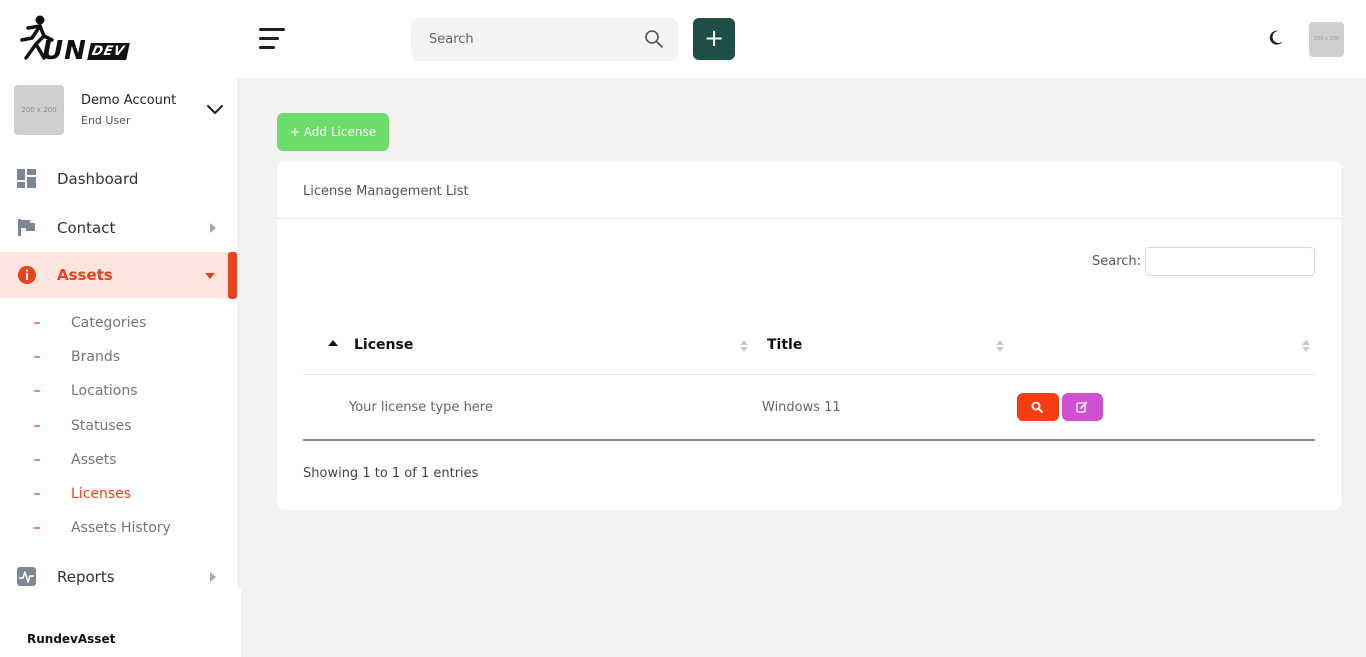 Image resolution: width=1366 pixels, height=657 pixels. I want to click on avatar-placeholder-text: 200 x 200, so click(1326, 39).